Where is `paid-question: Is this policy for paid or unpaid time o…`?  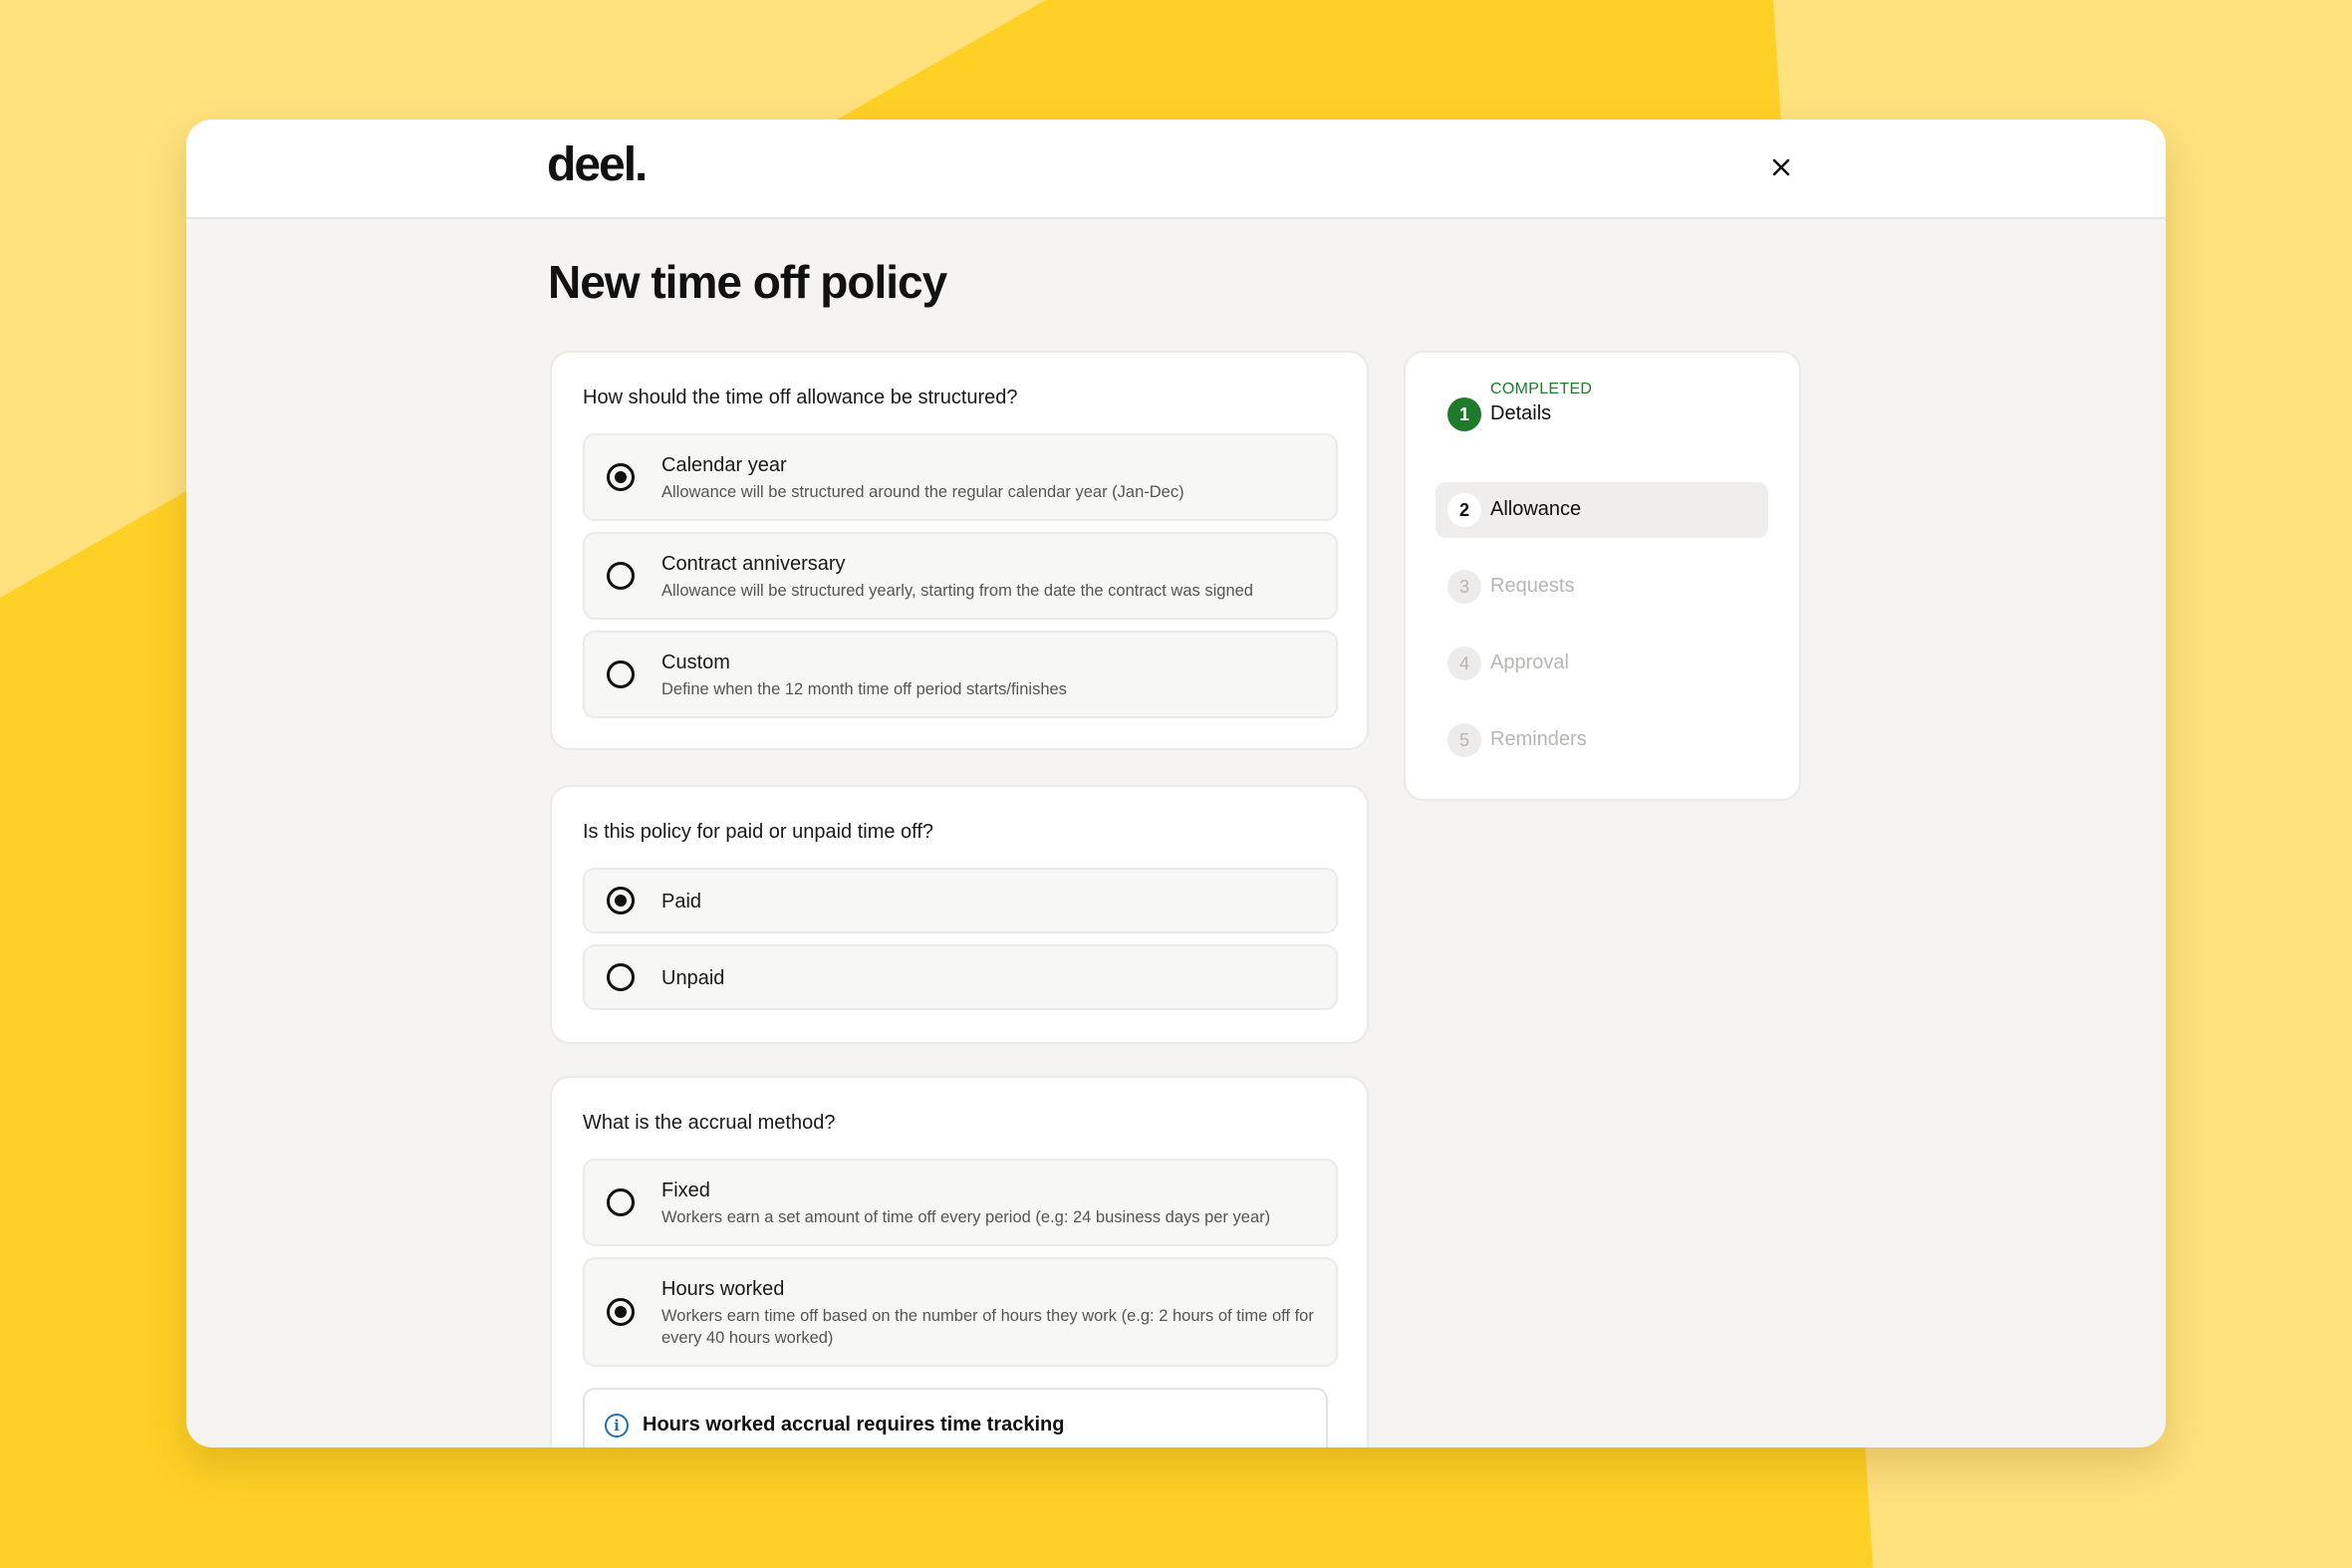 paid-question: Is this policy for paid or unpaid time o… is located at coordinates (758, 832).